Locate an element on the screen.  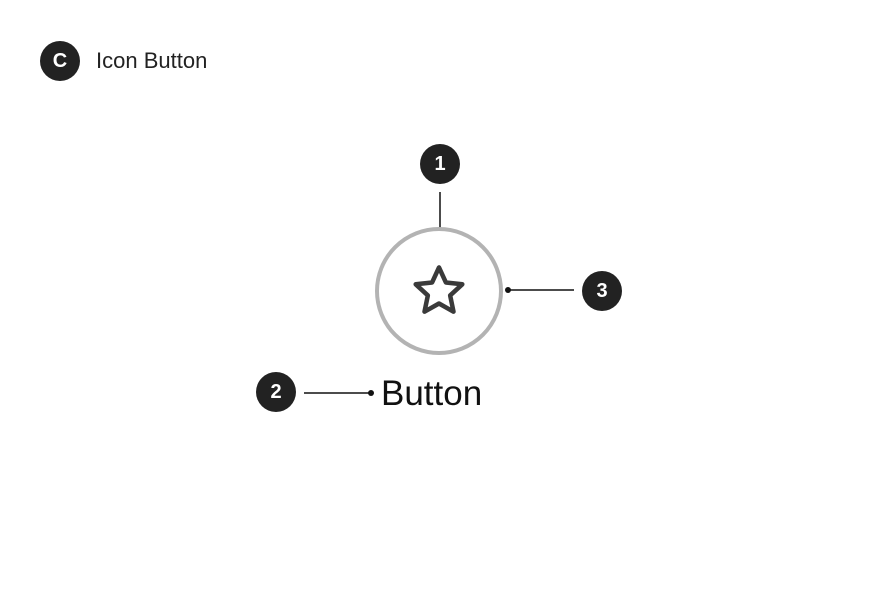
star-icon is located at coordinates (439, 289).